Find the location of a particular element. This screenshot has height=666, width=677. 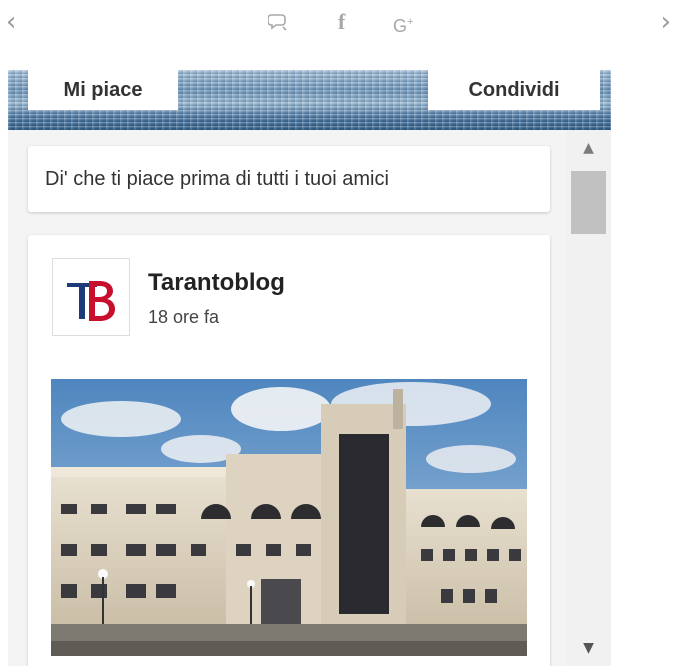

tarantoblog-logo is located at coordinates (91, 301).